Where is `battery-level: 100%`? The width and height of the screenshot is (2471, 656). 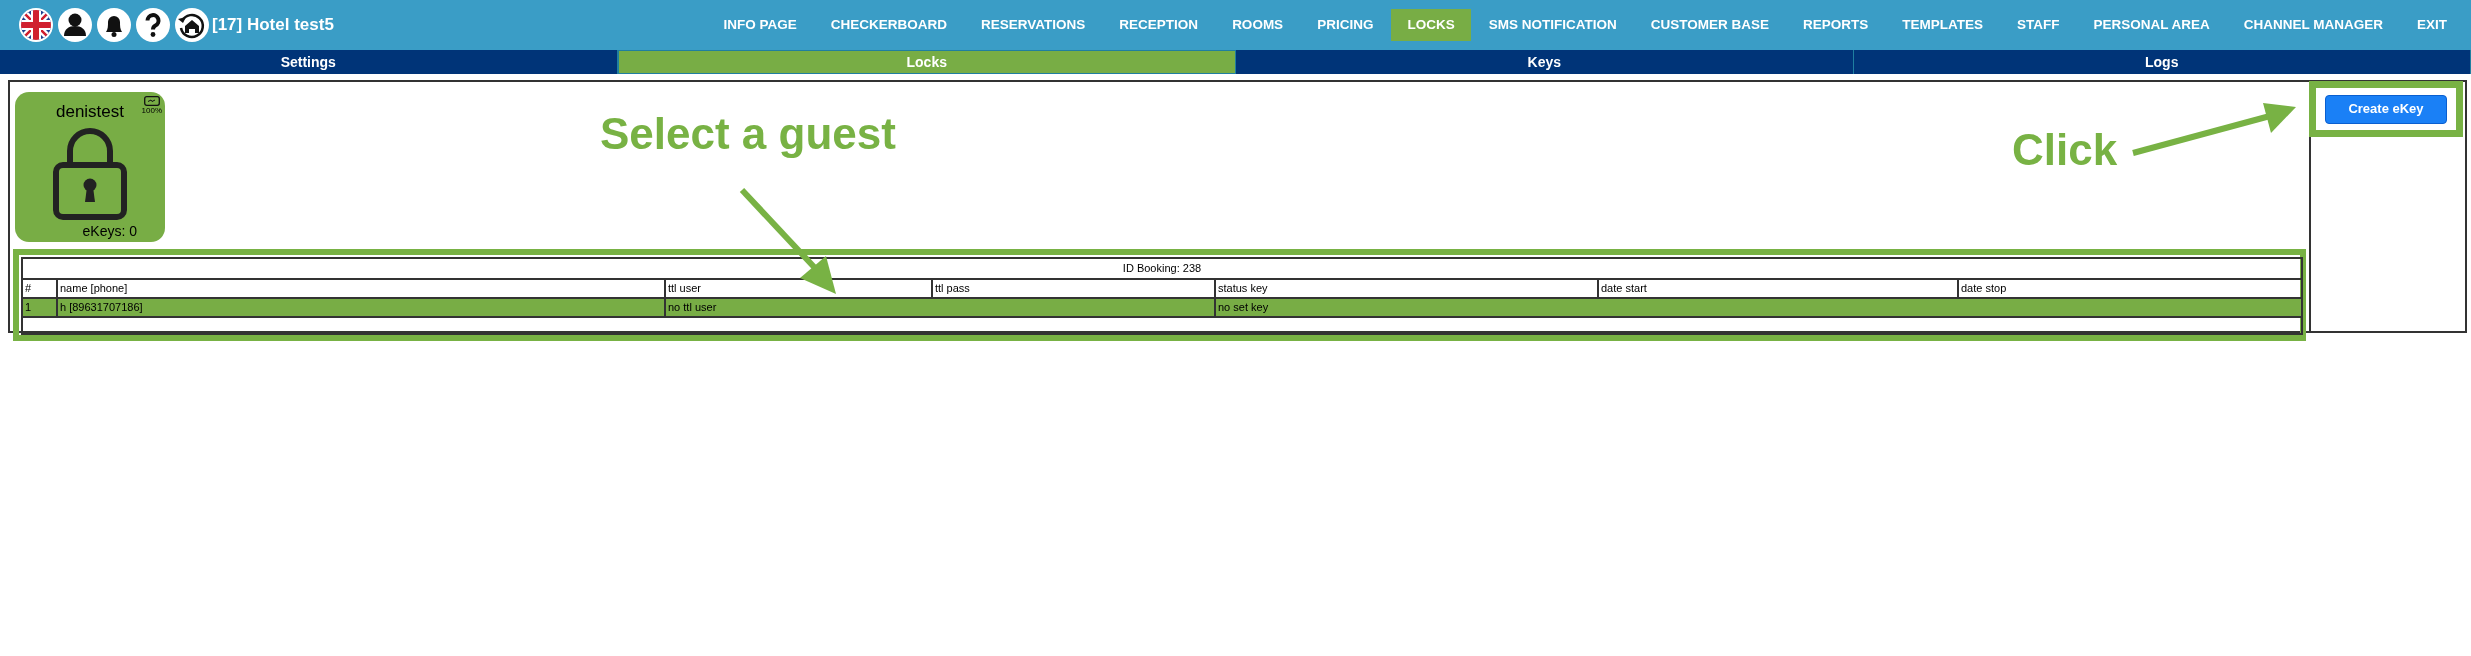
battery-level: 100% is located at coordinates (151, 110).